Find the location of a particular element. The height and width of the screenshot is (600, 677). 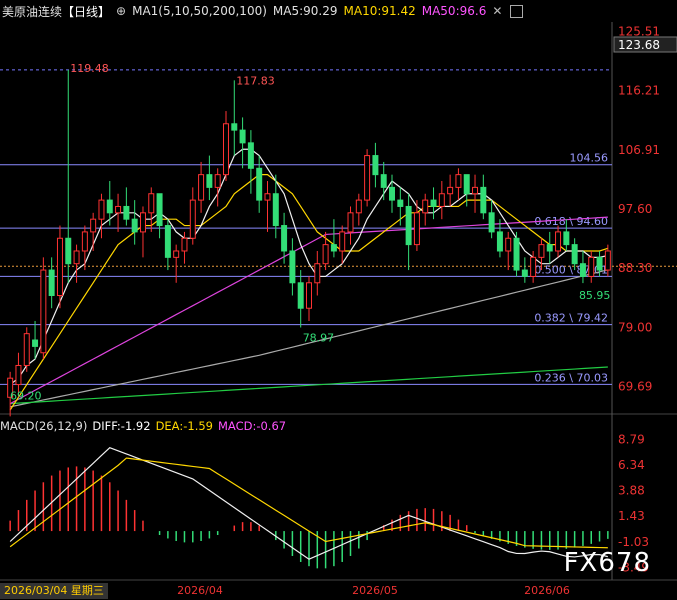

fib-level-label: 0.236 \ 70.03 is located at coordinates (571, 377).